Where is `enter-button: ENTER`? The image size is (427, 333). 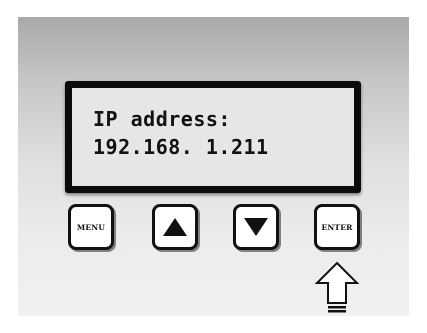
enter-button: ENTER is located at coordinates (337, 227).